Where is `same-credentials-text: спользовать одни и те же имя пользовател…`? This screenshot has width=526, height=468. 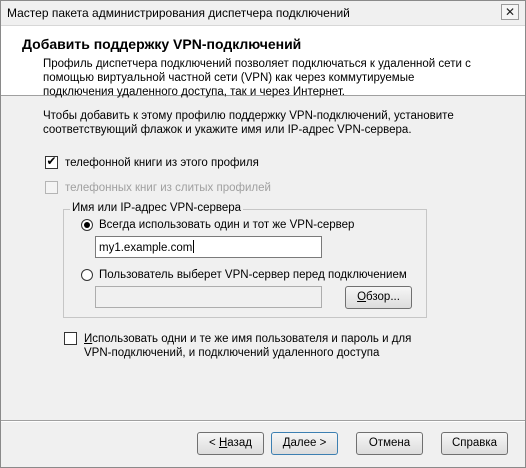
same-credentials-text: спользовать одни и те же имя пользовател… is located at coordinates (248, 346).